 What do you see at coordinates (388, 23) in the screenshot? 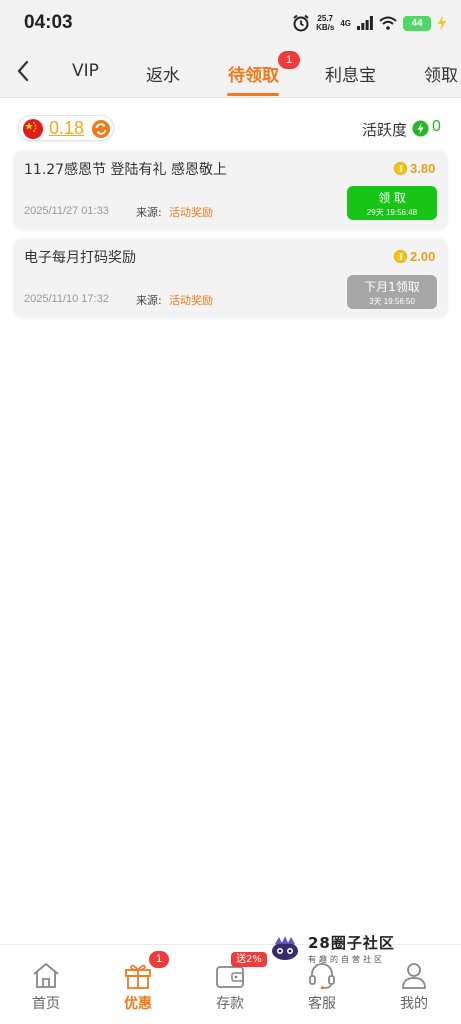
I see `wifi-icon` at bounding box center [388, 23].